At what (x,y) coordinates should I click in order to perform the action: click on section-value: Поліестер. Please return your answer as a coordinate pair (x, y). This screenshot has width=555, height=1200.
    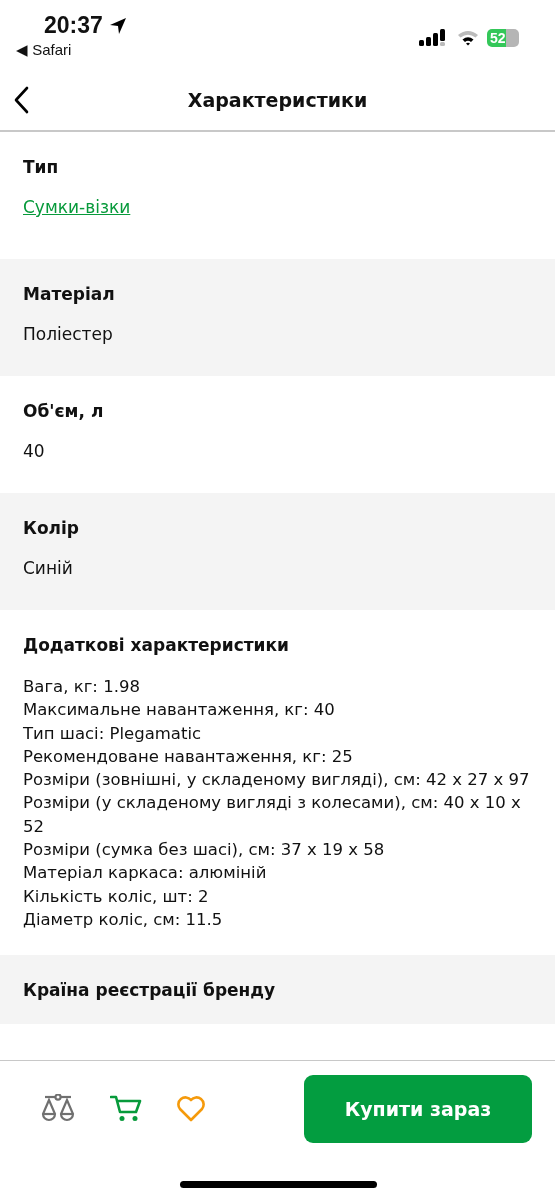
    Looking at the image, I should click on (68, 334).